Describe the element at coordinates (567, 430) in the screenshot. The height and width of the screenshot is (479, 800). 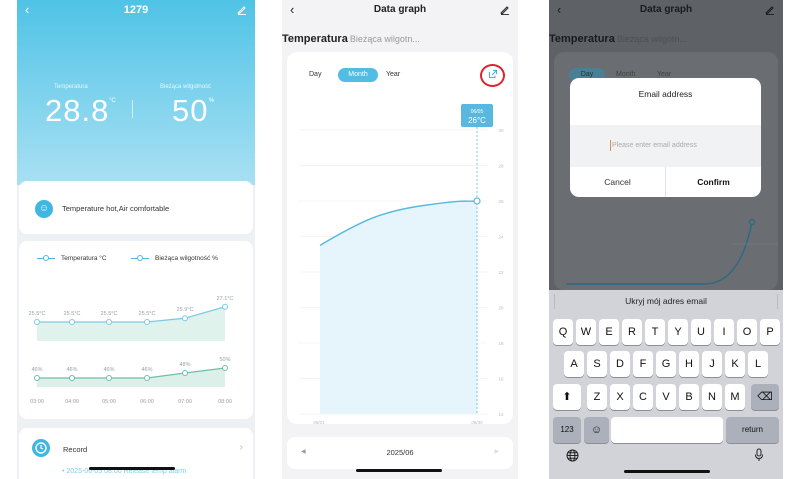
I see `numbers-key: 123` at that location.